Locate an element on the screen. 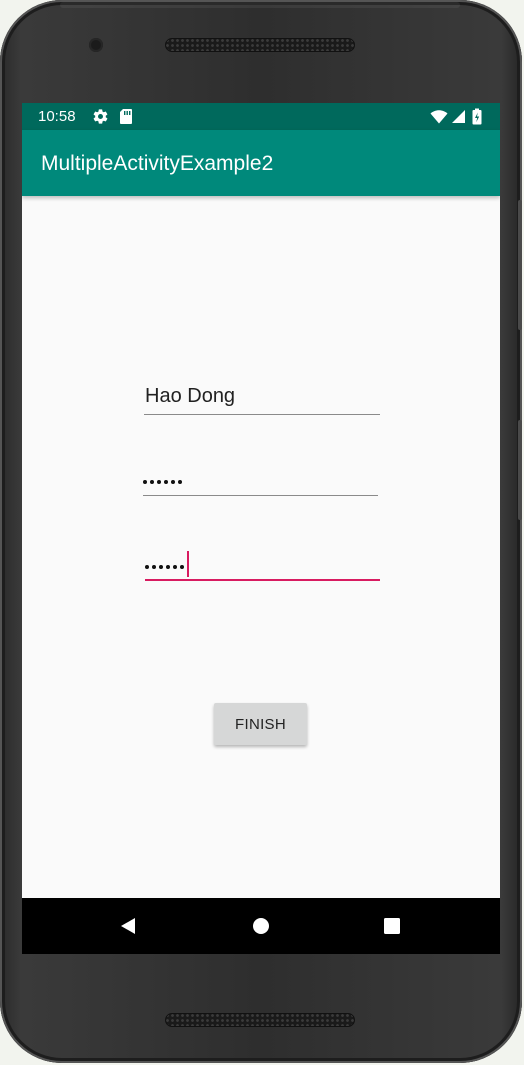 The height and width of the screenshot is (1065, 524). nav-back-button is located at coordinates (128, 926).